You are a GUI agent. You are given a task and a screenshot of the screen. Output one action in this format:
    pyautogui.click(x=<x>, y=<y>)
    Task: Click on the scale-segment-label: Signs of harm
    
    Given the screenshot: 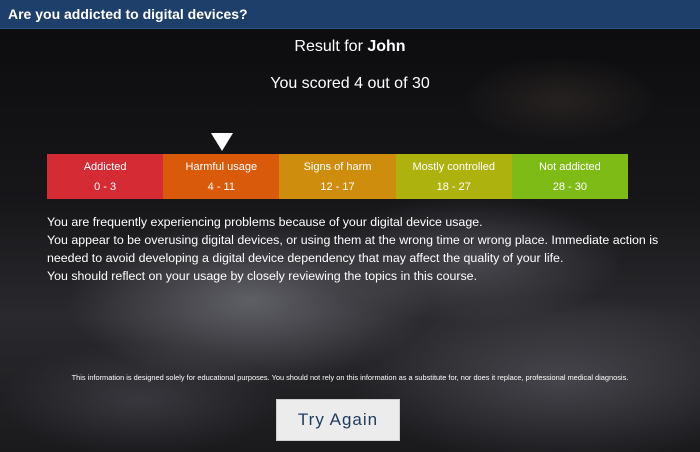 What is the action you would take?
    pyautogui.click(x=337, y=166)
    